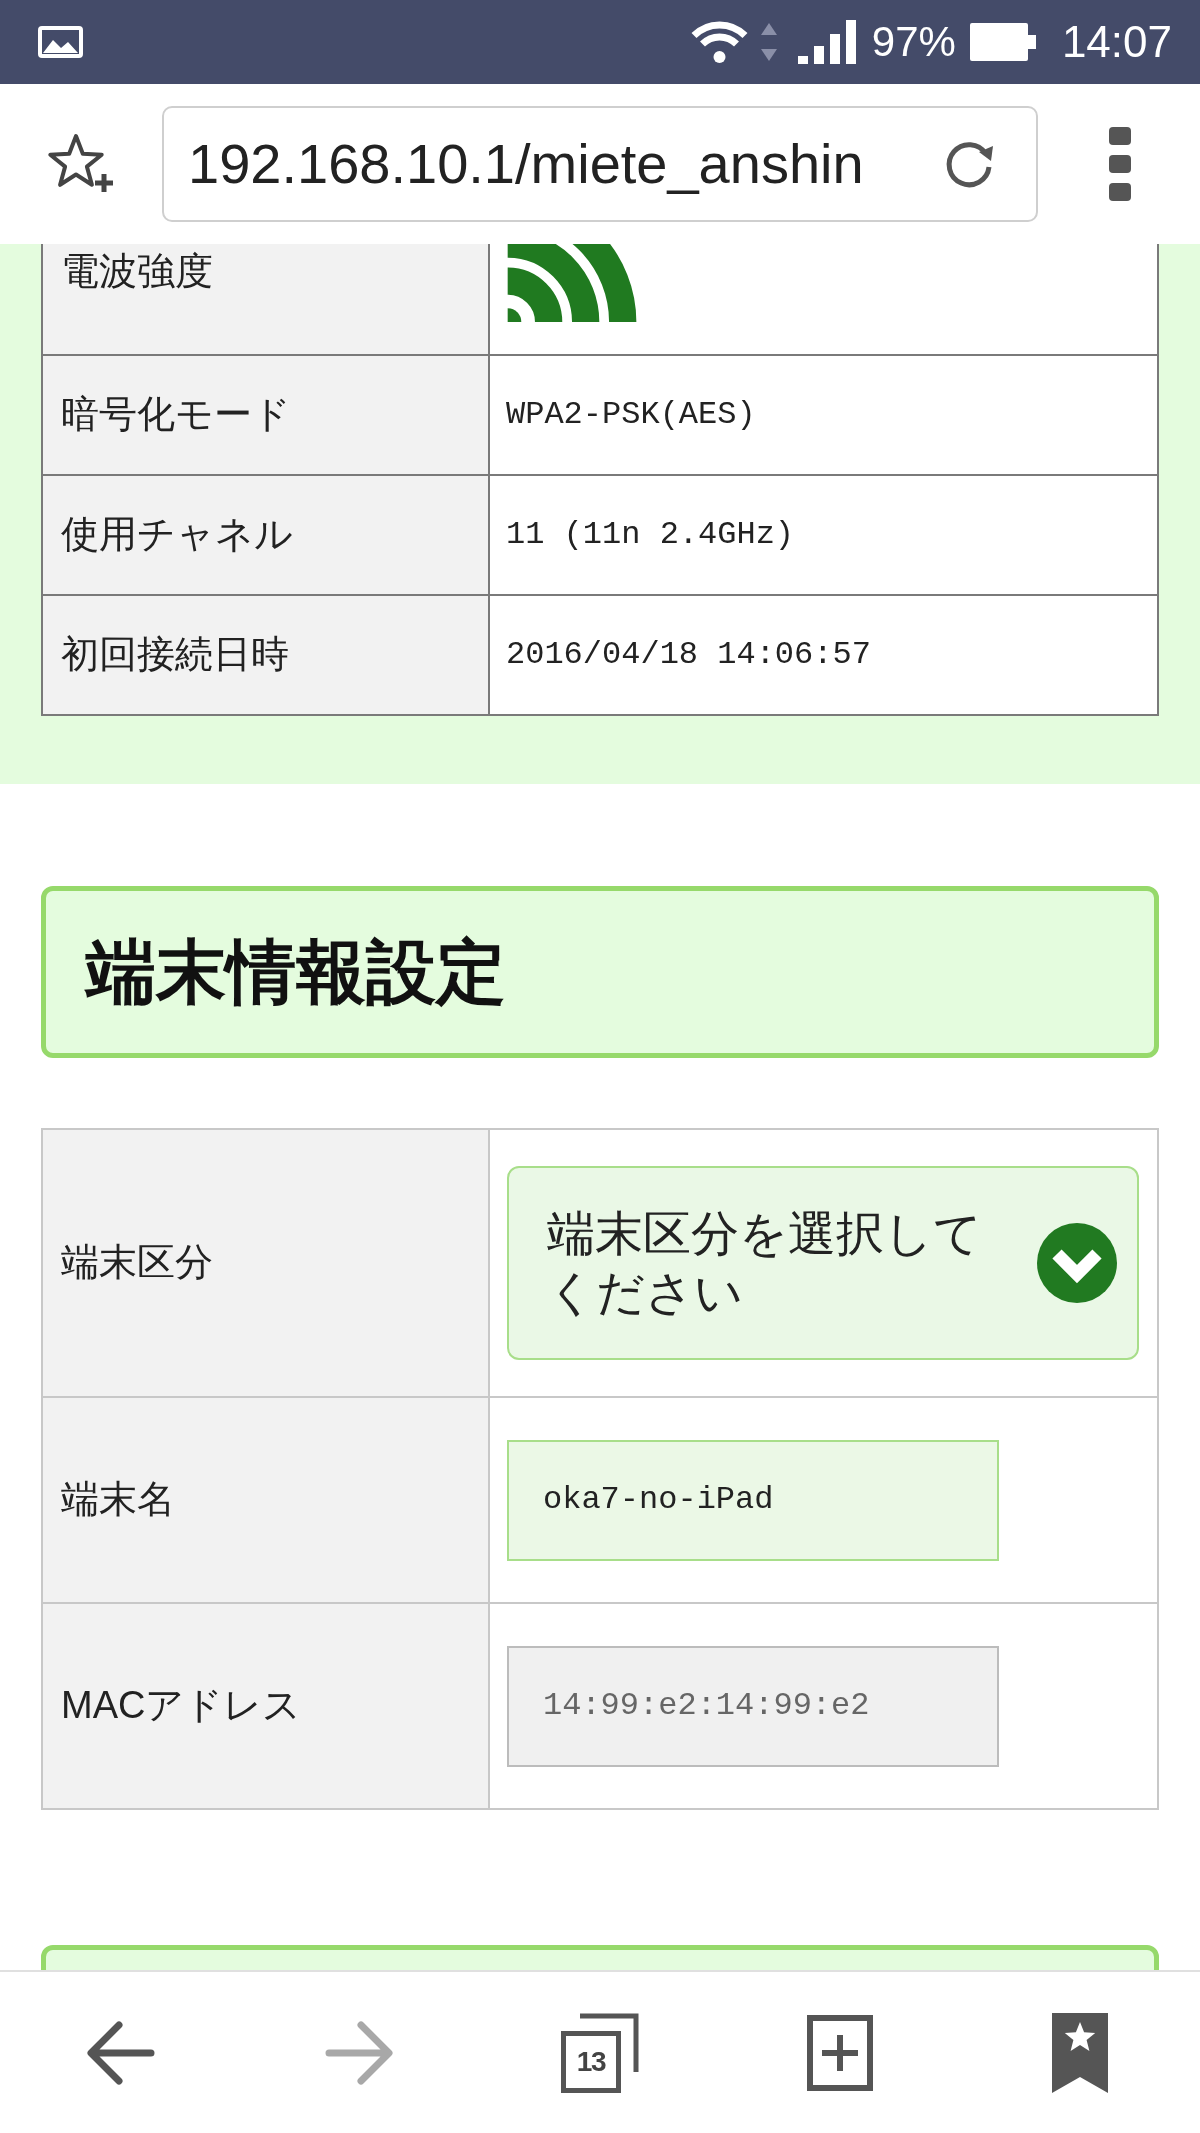  I want to click on row-value: 11 (11n 2.4GHz), so click(650, 535).